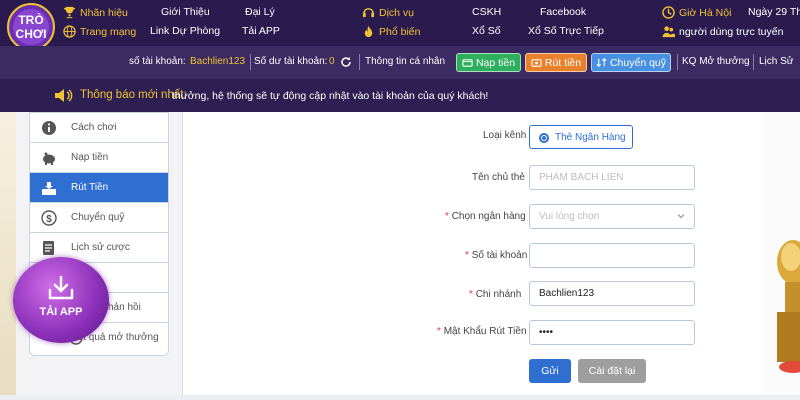 The image size is (800, 400). I want to click on sidebar-item-transfer: $ Chuyển quỹ, so click(99, 218).